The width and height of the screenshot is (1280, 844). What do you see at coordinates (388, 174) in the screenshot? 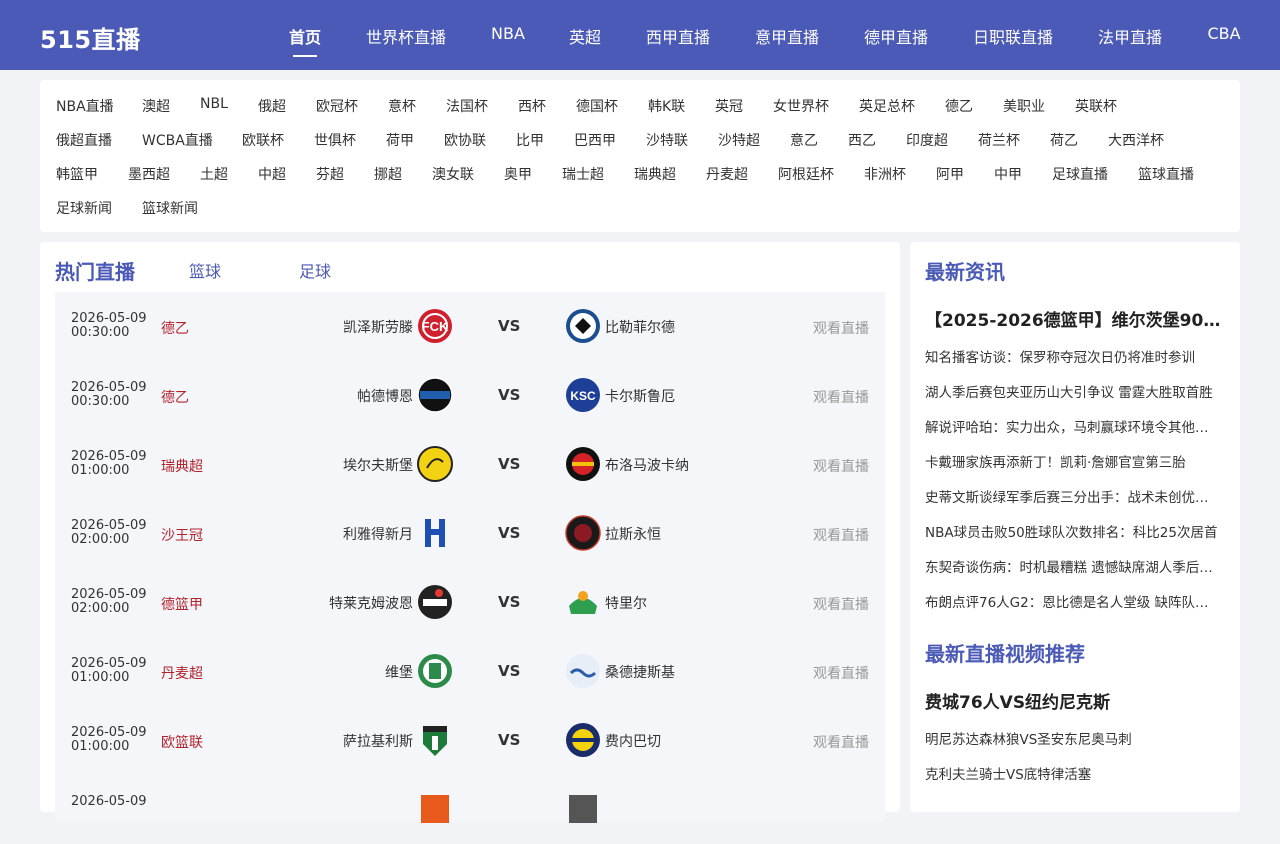
I see `category-link: 挪超` at bounding box center [388, 174].